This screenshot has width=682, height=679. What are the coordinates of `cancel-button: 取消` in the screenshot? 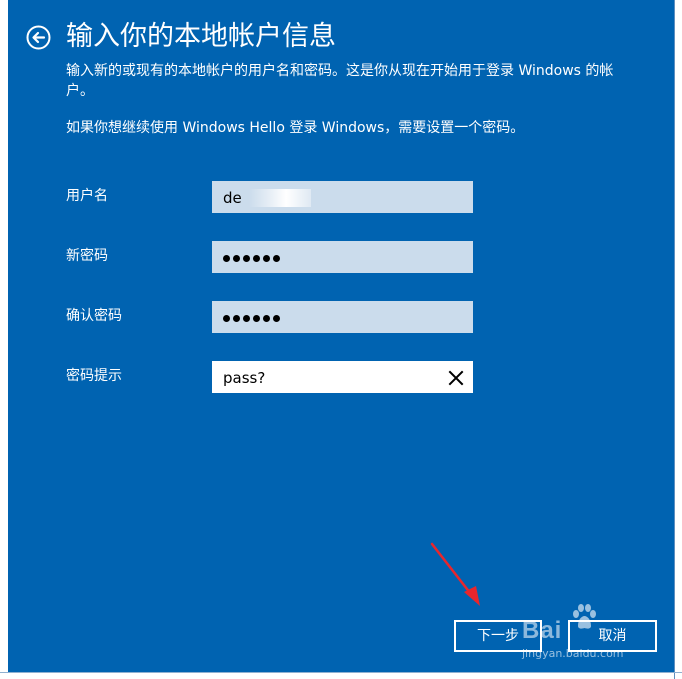 It's located at (612, 636).